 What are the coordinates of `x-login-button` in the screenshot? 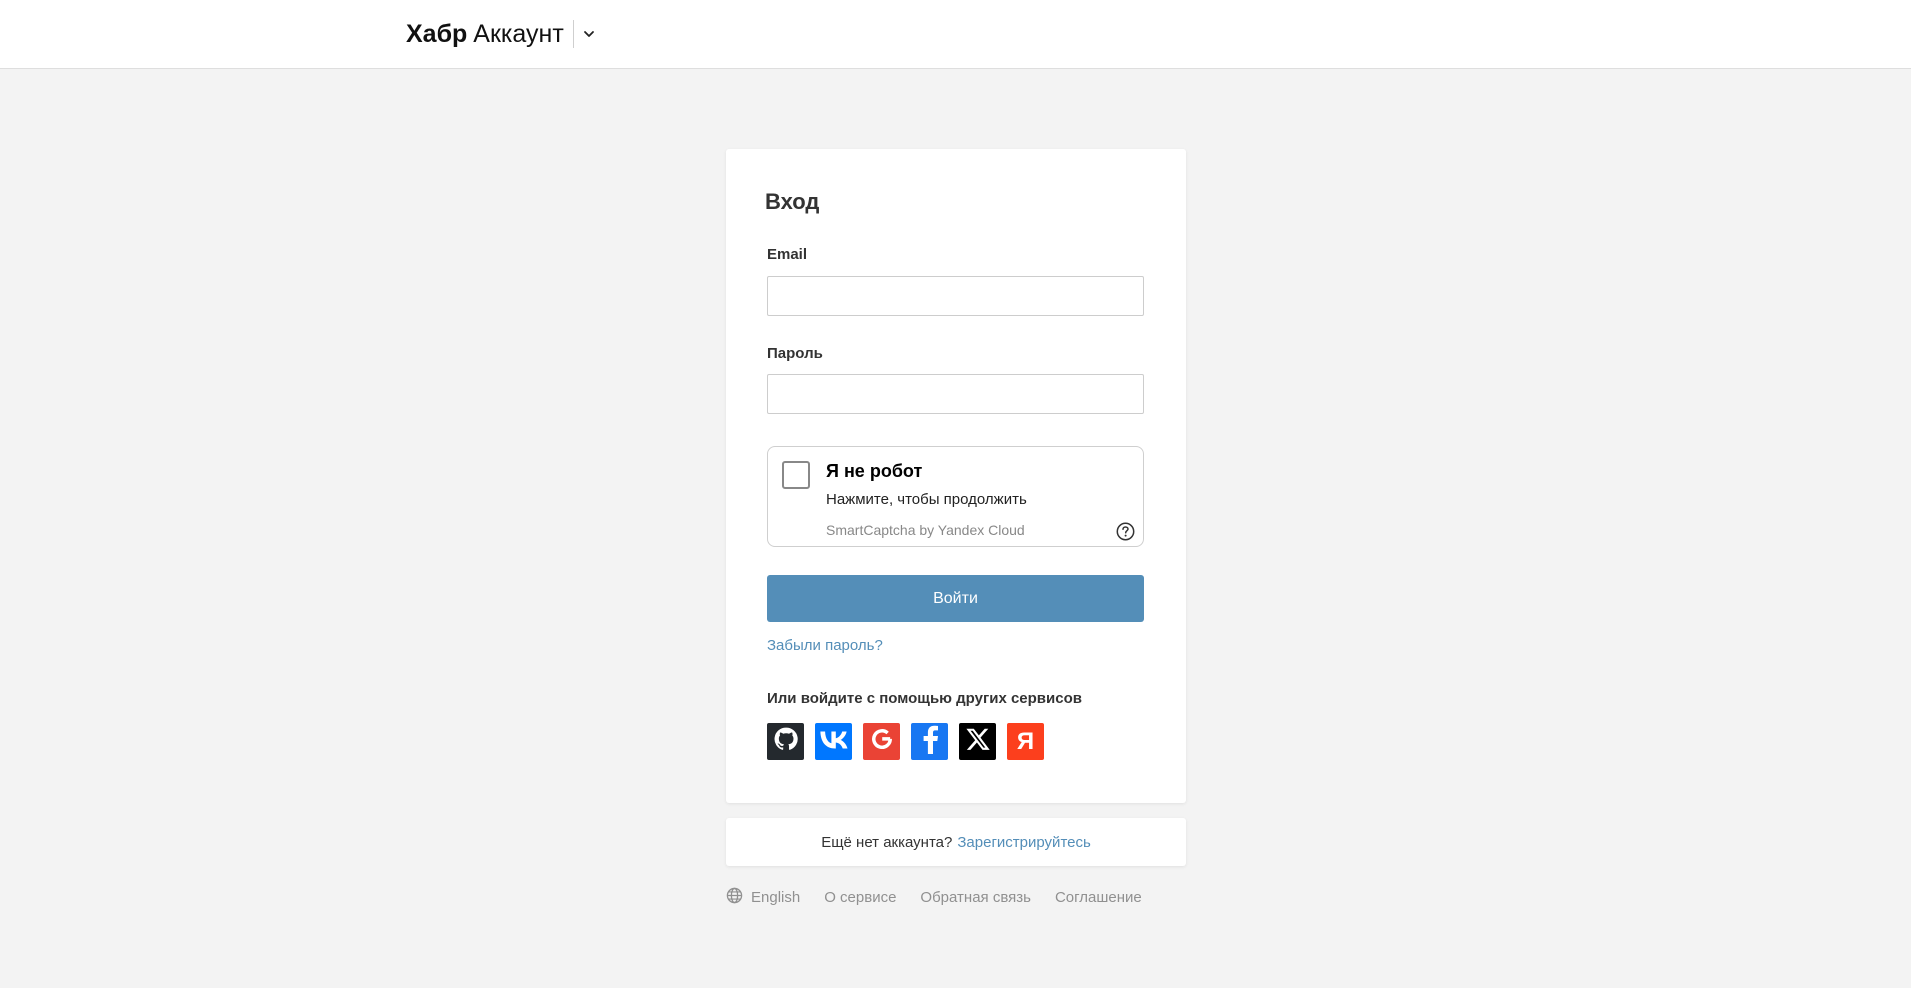 It's located at (977, 741).